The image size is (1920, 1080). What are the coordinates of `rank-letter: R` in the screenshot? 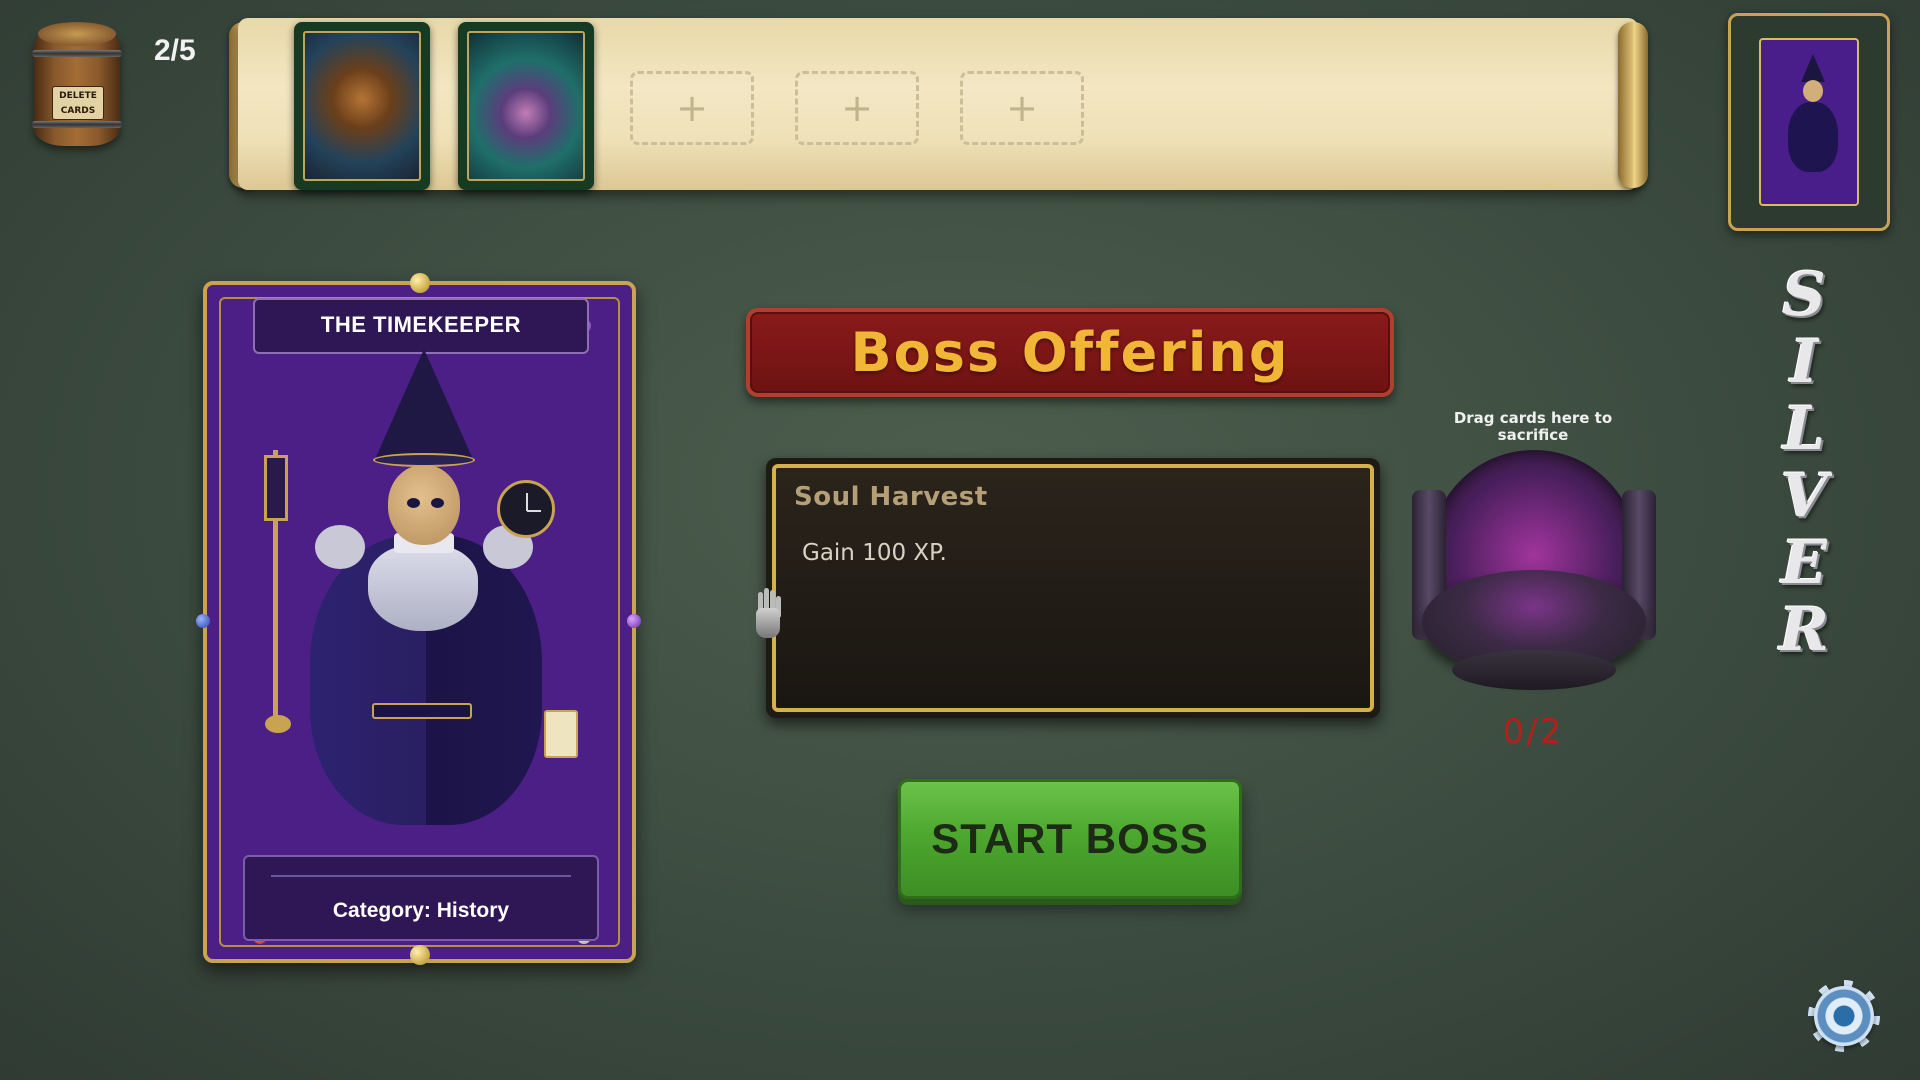 It's located at (1804, 630).